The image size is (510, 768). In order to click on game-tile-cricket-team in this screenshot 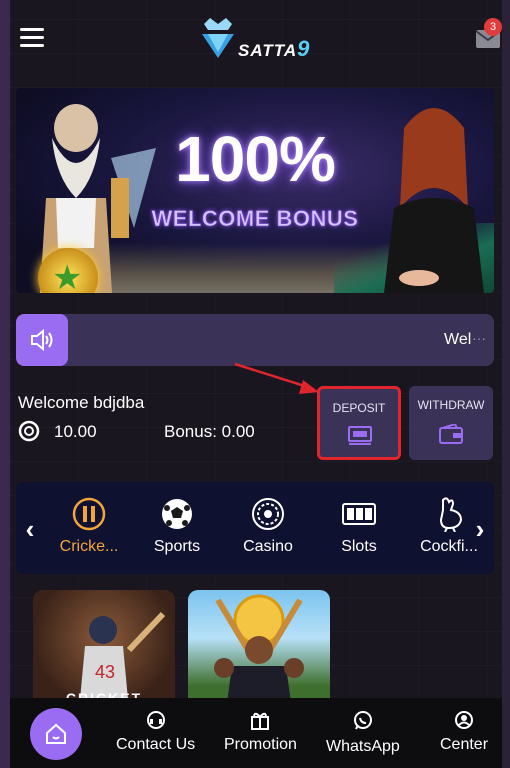, I will do `click(259, 650)`.